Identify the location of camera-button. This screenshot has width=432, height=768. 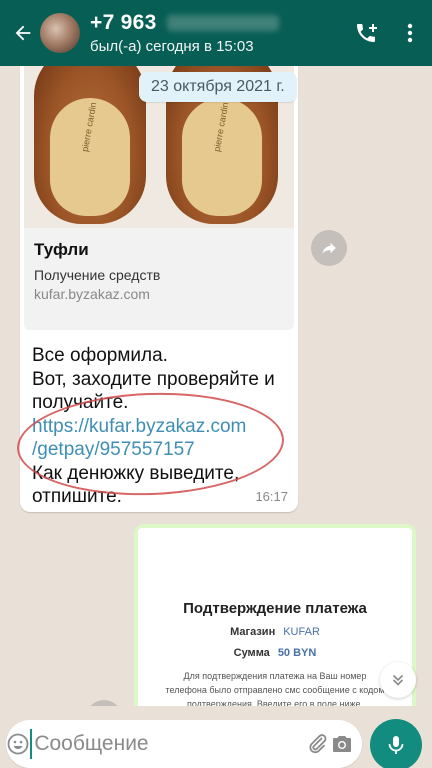
(342, 744).